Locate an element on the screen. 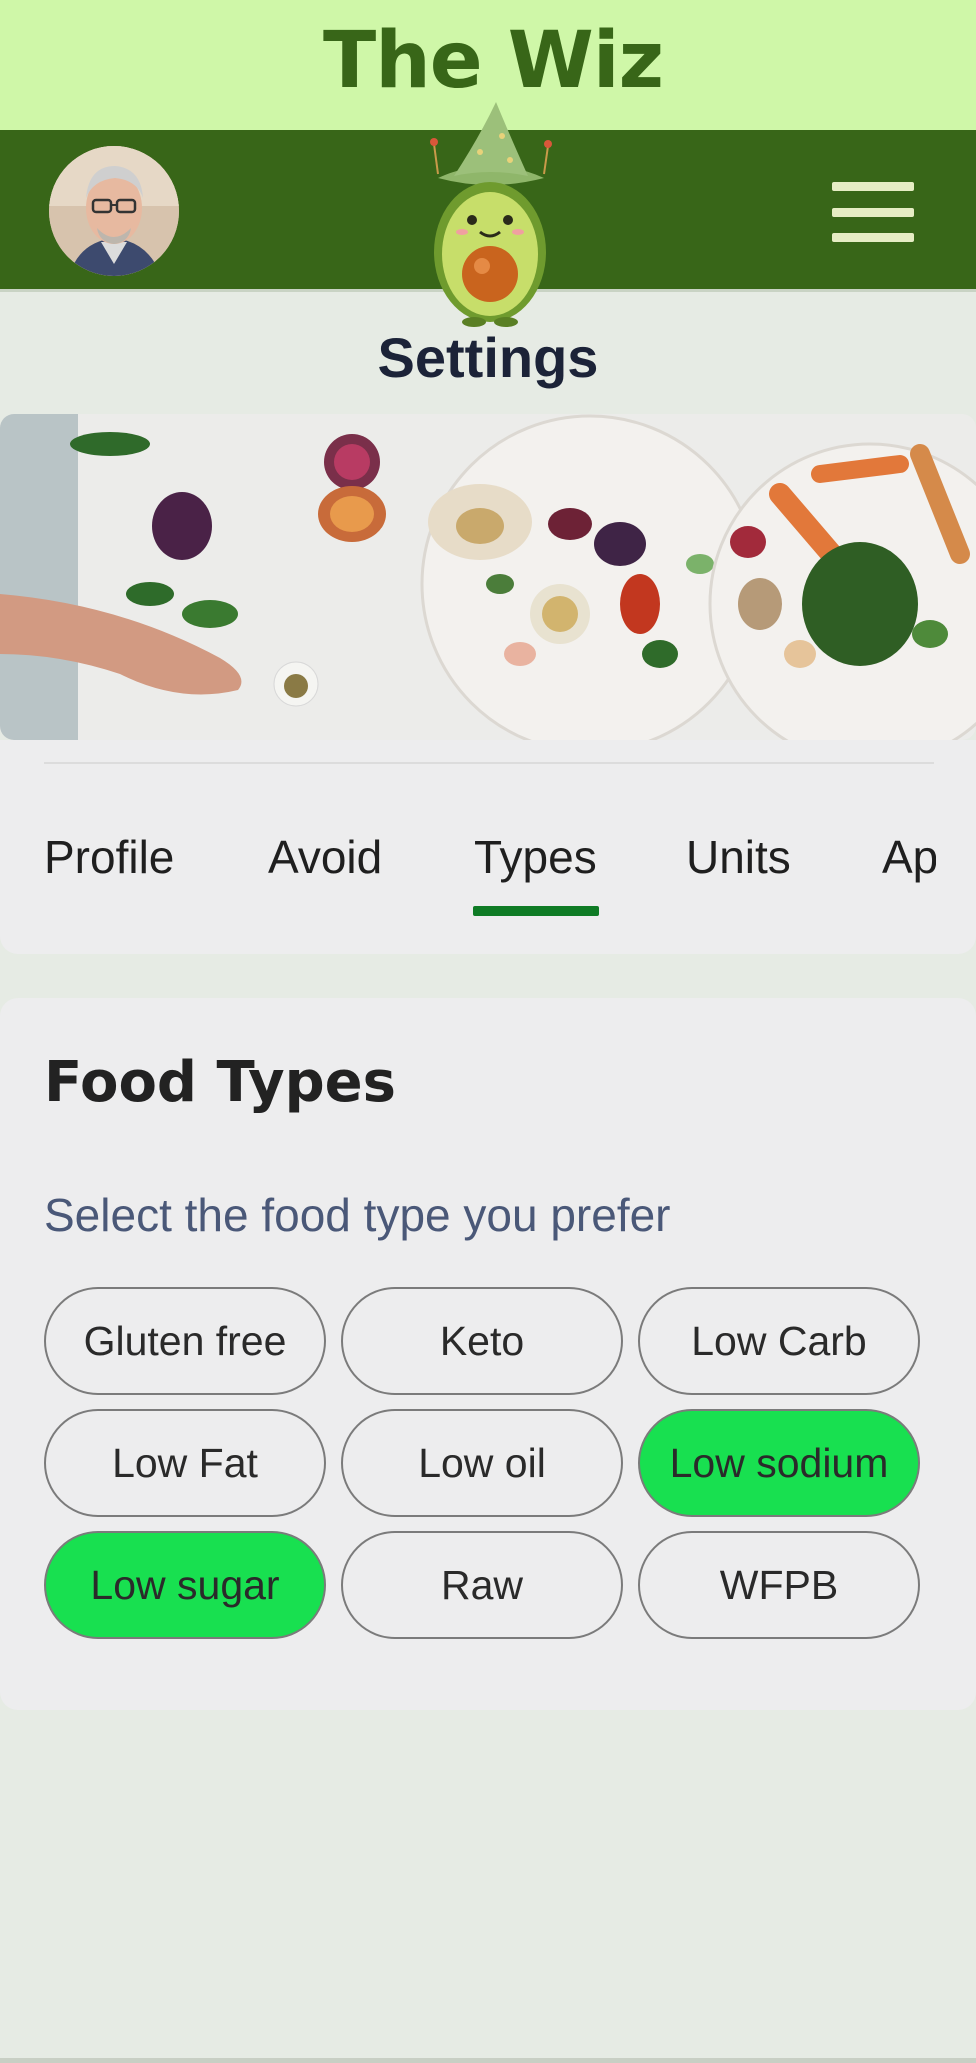 The height and width of the screenshot is (2063, 976). tab-units: Units is located at coordinates (738, 857).